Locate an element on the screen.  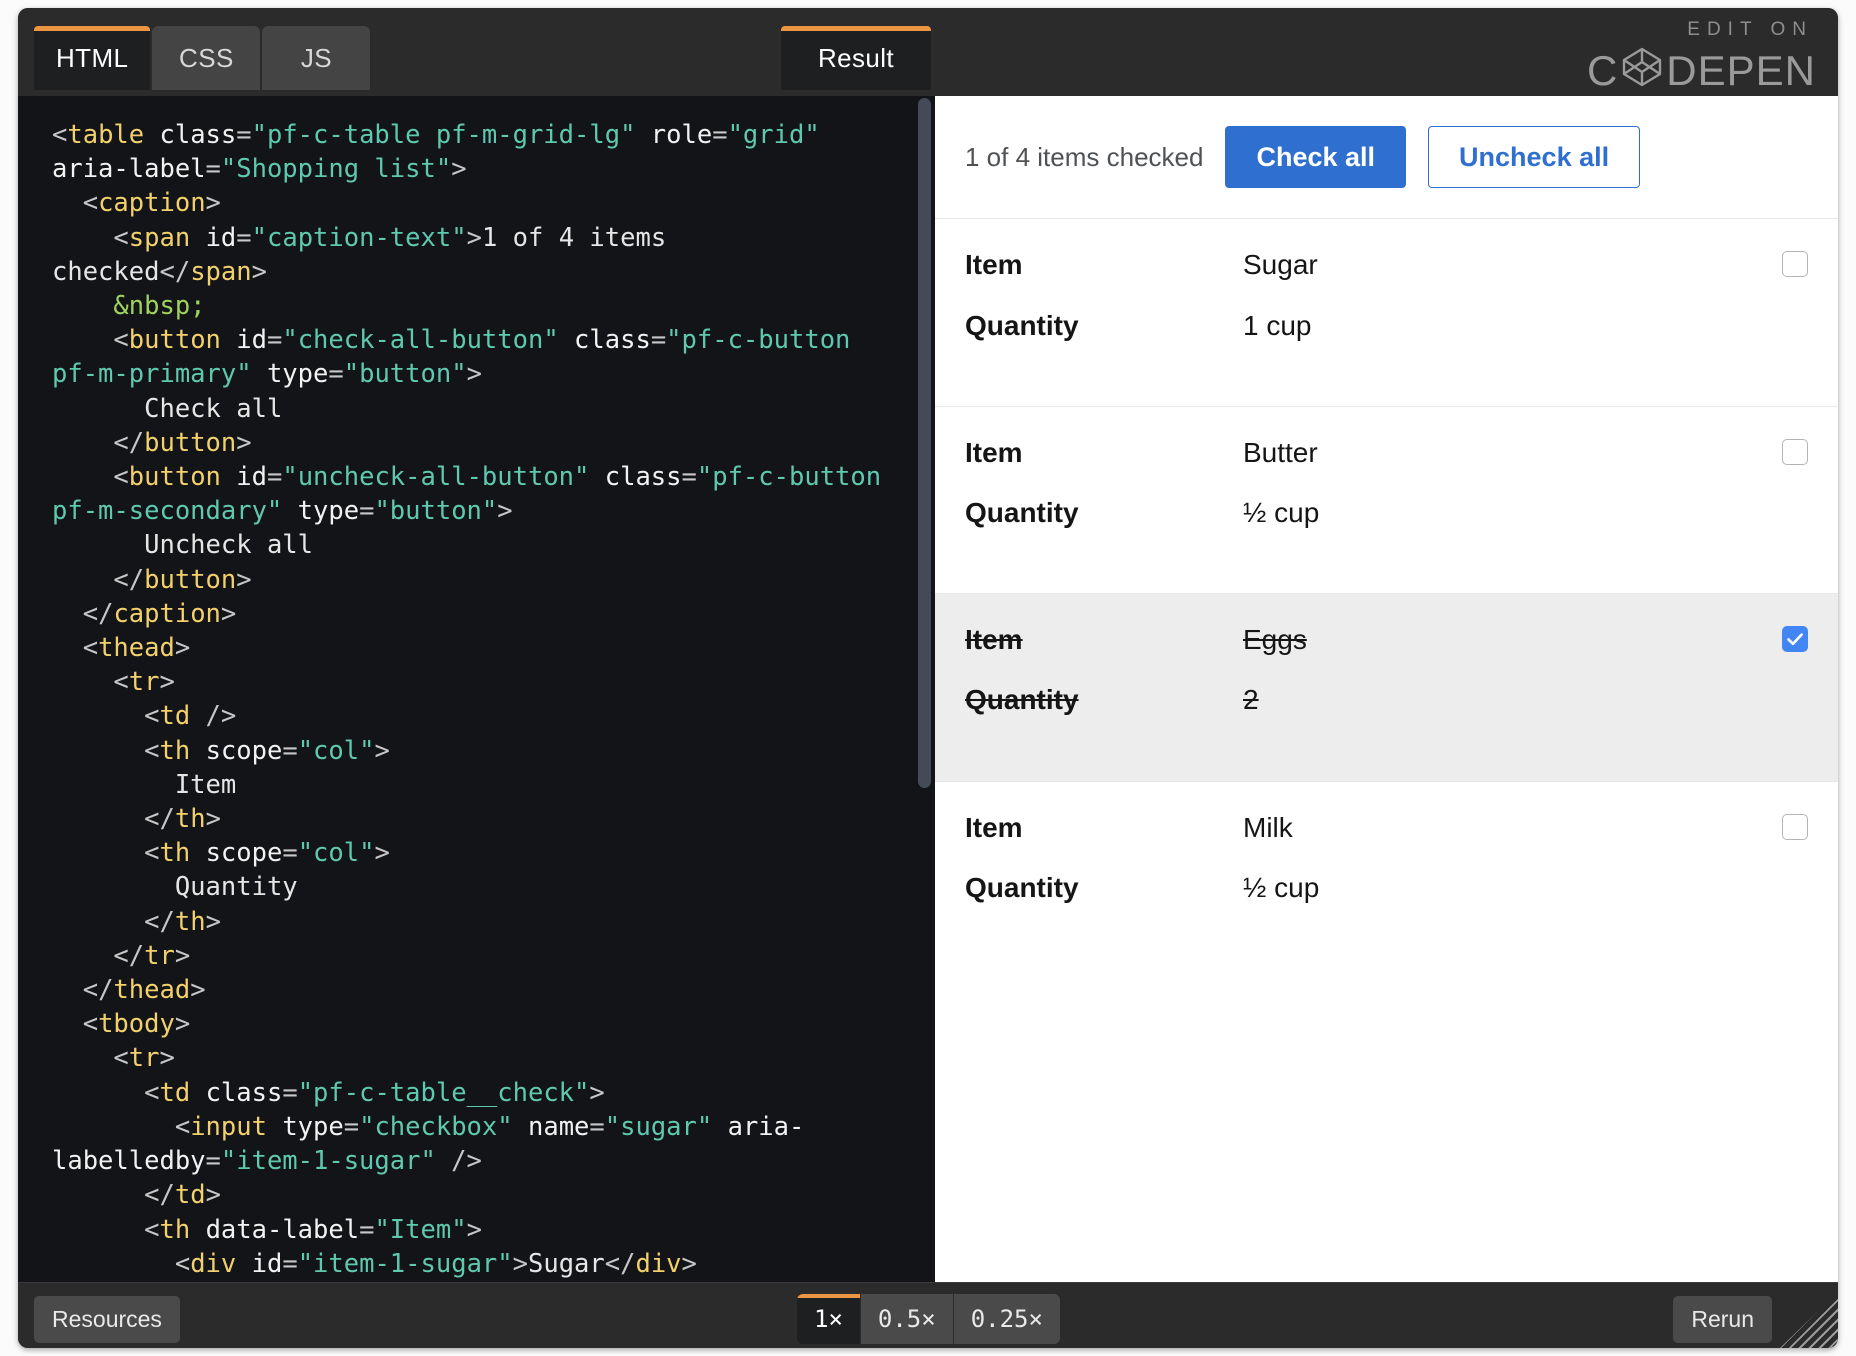
grid-line: Item Milk is located at coordinates (1387, 828).